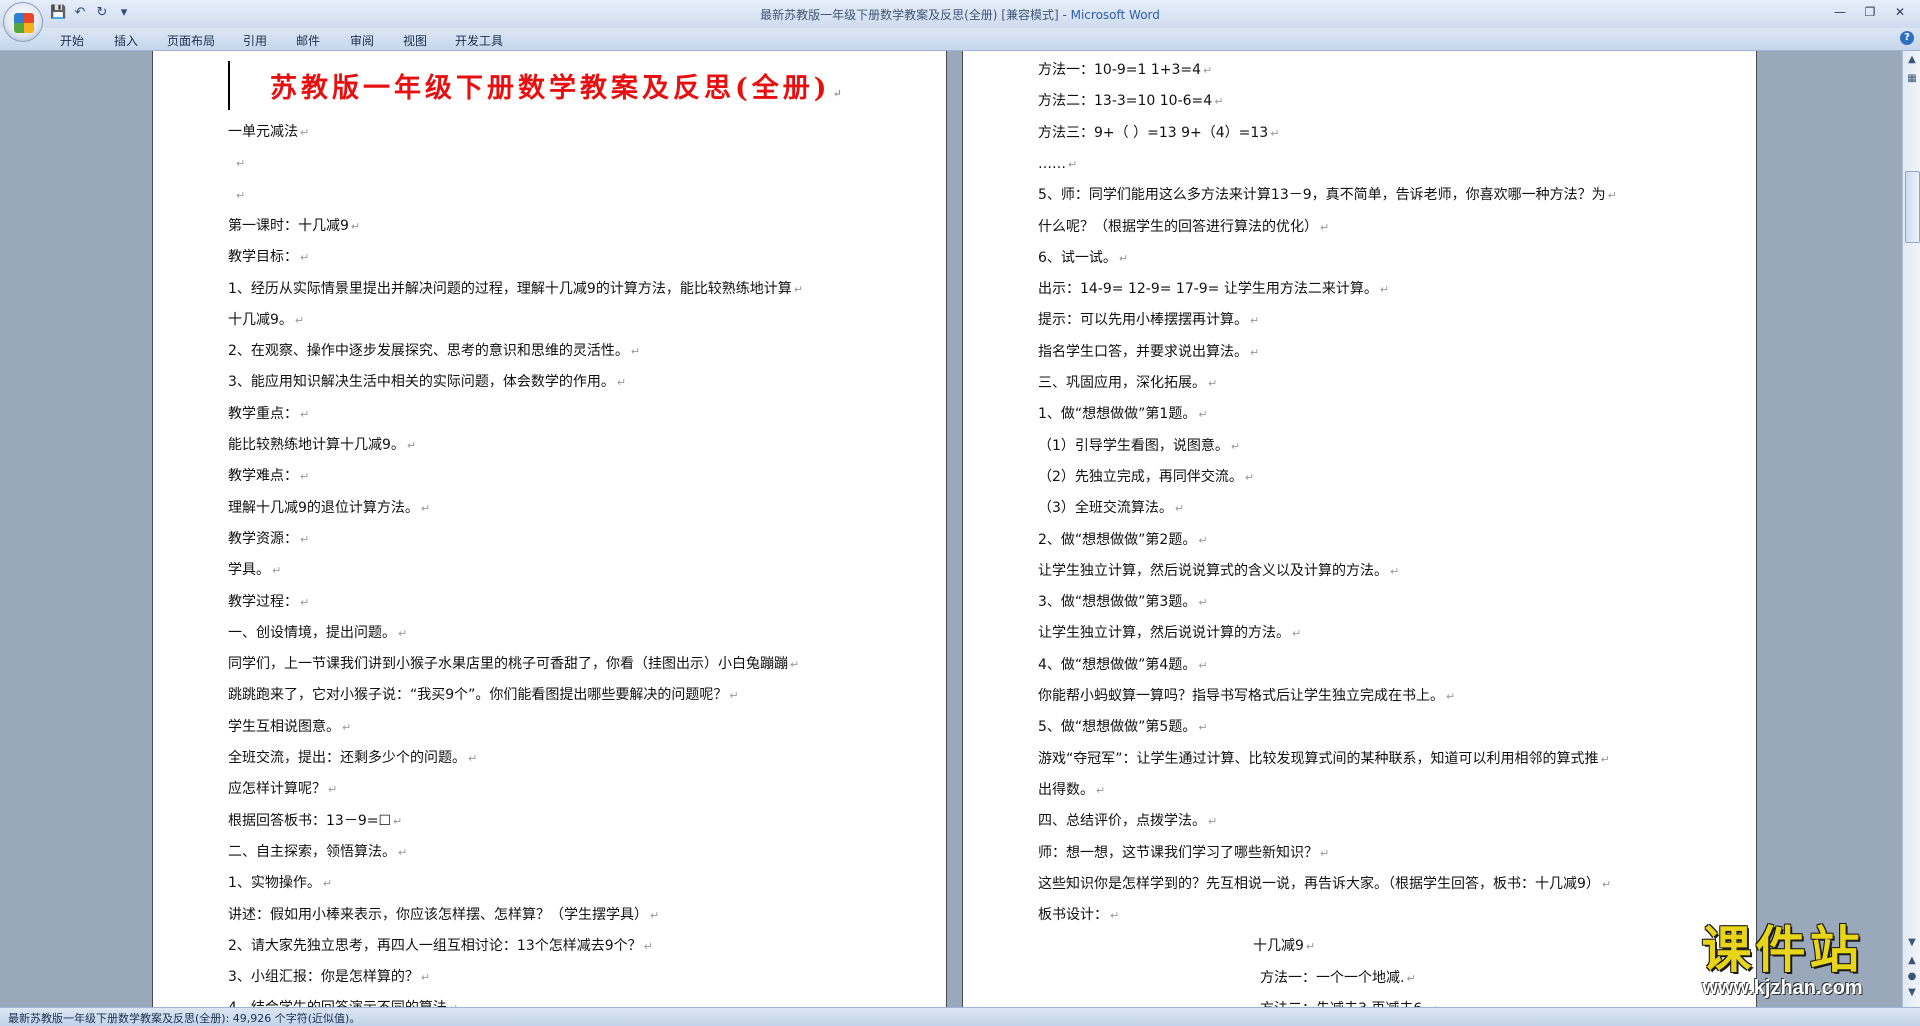  Describe the element at coordinates (294, 225) in the screenshot. I see `left-page-line: 第一课时：十几减9 ↵` at that location.